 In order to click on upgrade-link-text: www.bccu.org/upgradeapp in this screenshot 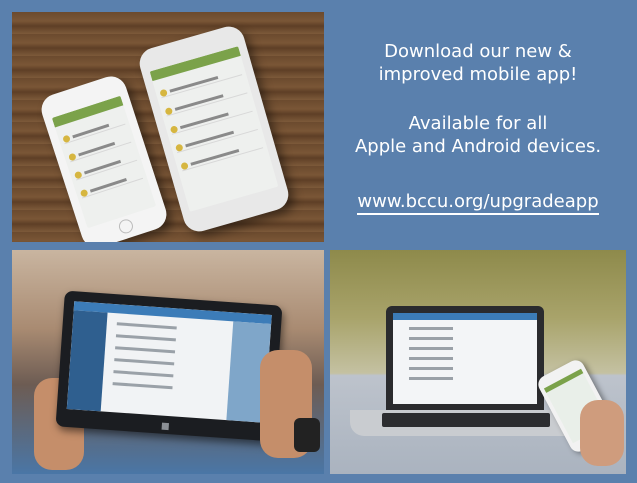, I will do `click(478, 203)`.